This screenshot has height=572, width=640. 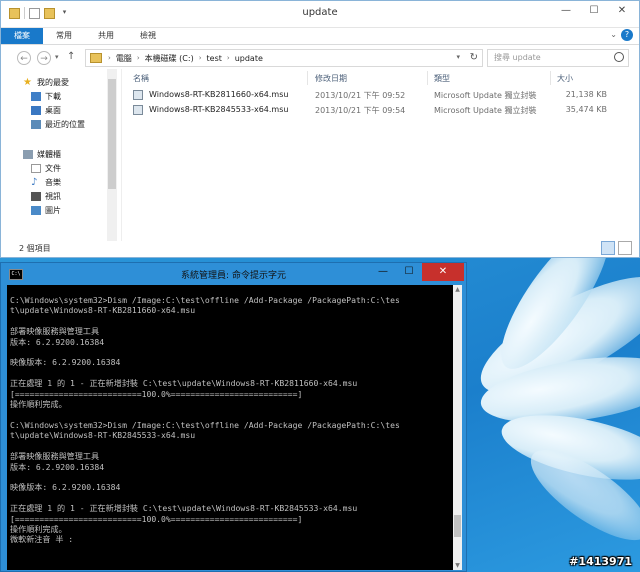 What do you see at coordinates (608, 248) in the screenshot?
I see `details-view-button` at bounding box center [608, 248].